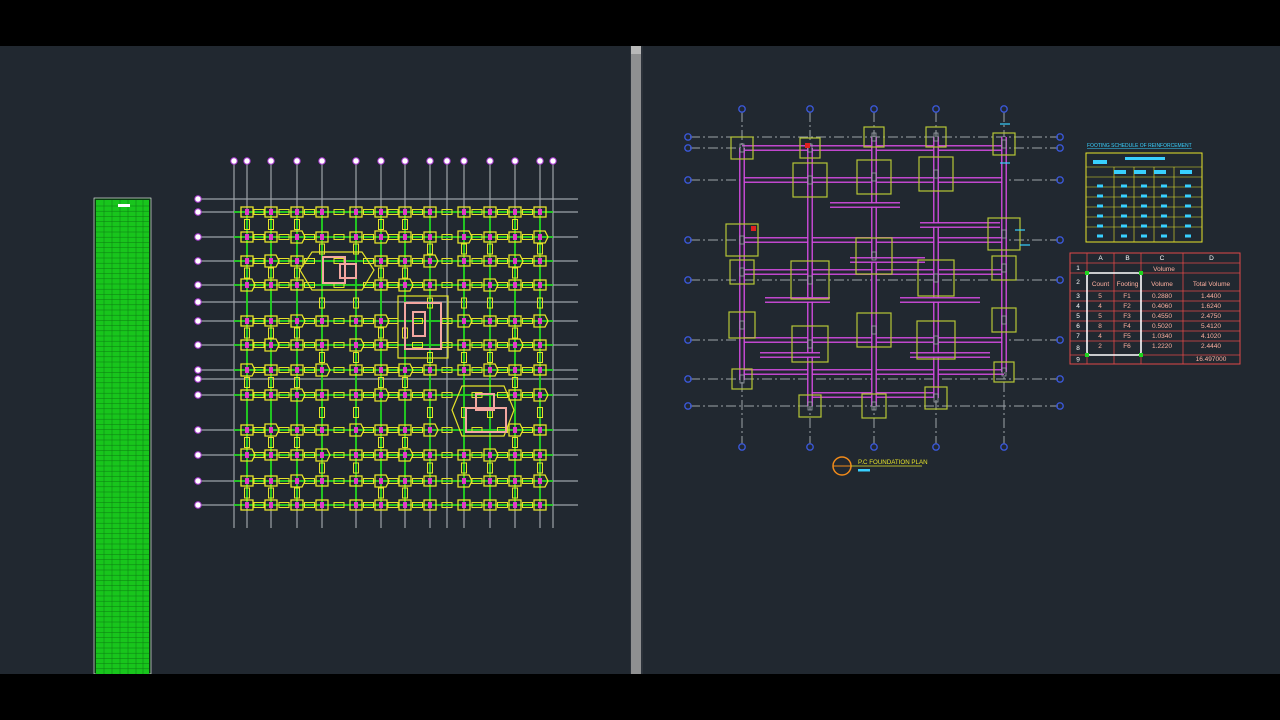 The height and width of the screenshot is (720, 1280). Describe the element at coordinates (640, 697) in the screenshot. I see `letterbox-bottom` at that location.